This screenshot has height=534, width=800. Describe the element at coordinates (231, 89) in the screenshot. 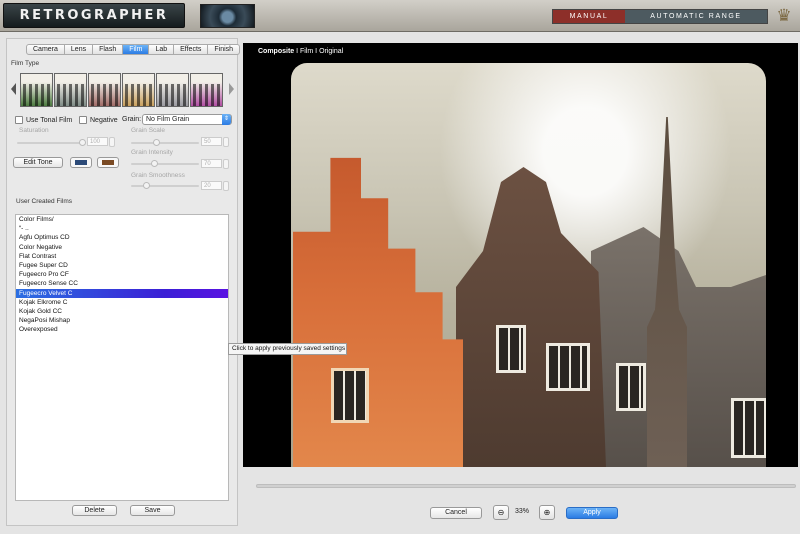

I see `scroll-right-icon` at that location.